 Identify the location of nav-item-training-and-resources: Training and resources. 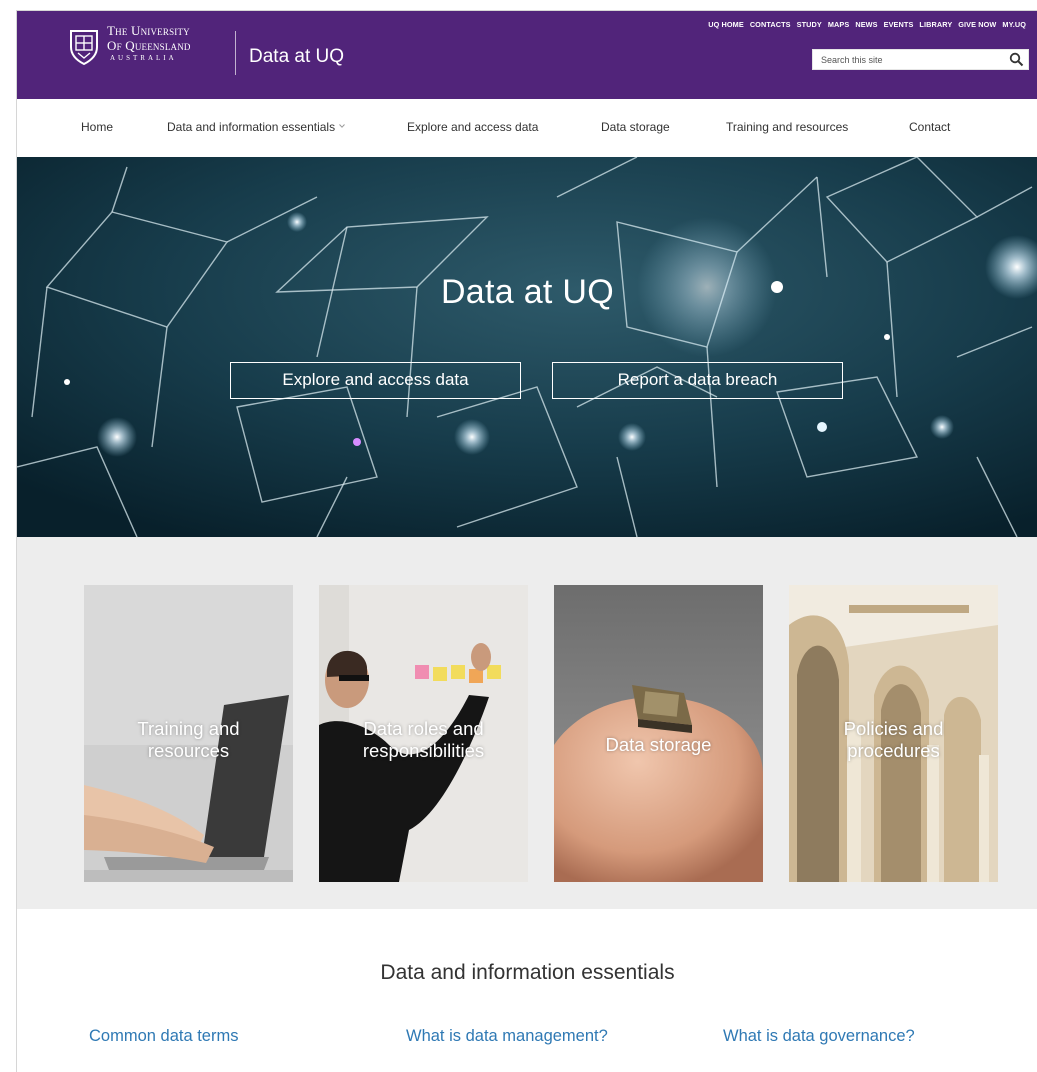
(787, 127).